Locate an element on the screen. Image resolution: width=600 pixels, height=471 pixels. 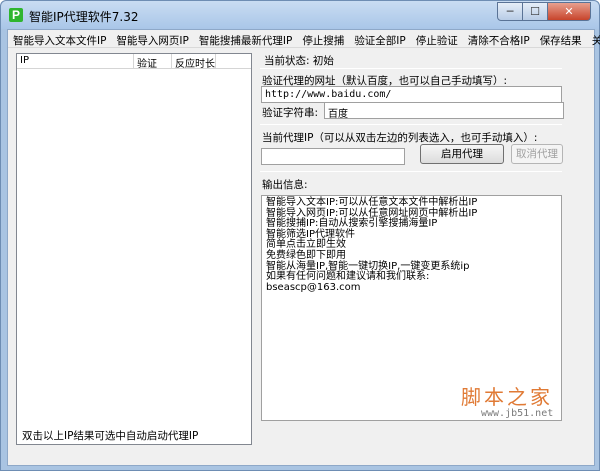
close-icon: ✕ is located at coordinates (569, 11).